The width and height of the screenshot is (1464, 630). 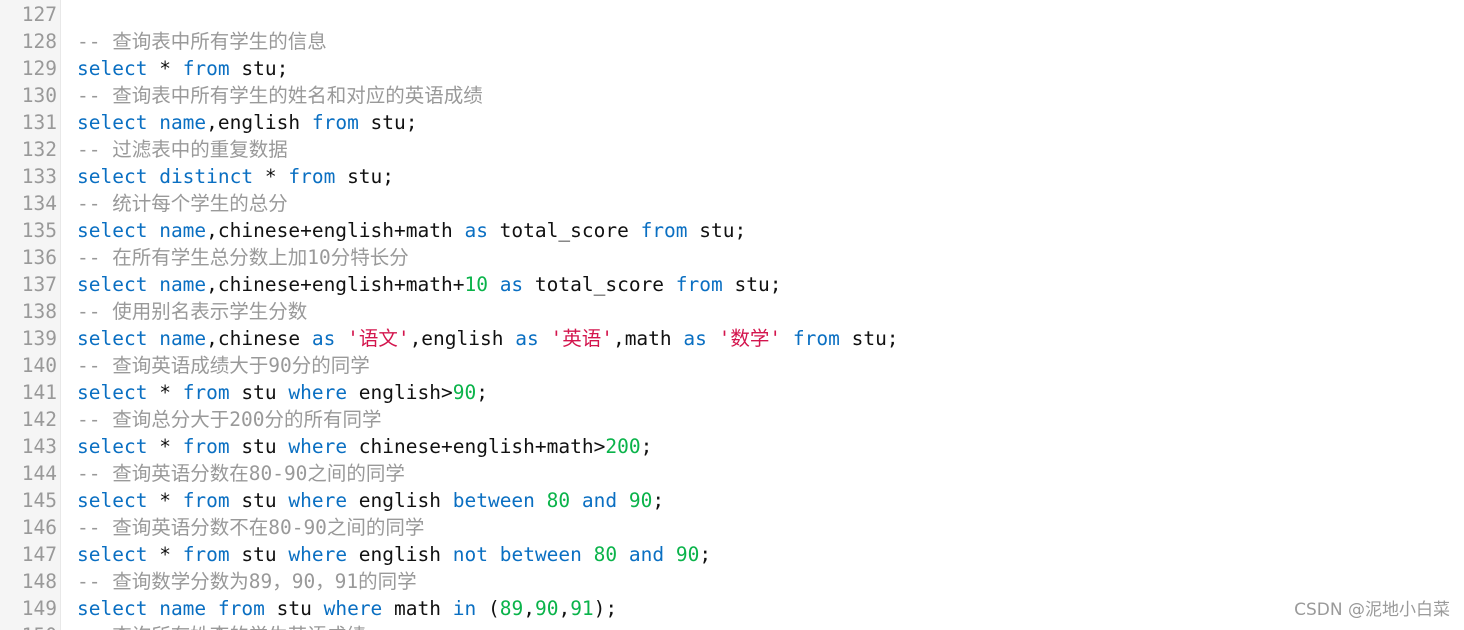 What do you see at coordinates (732, 14) in the screenshot?
I see `code-line: 127` at bounding box center [732, 14].